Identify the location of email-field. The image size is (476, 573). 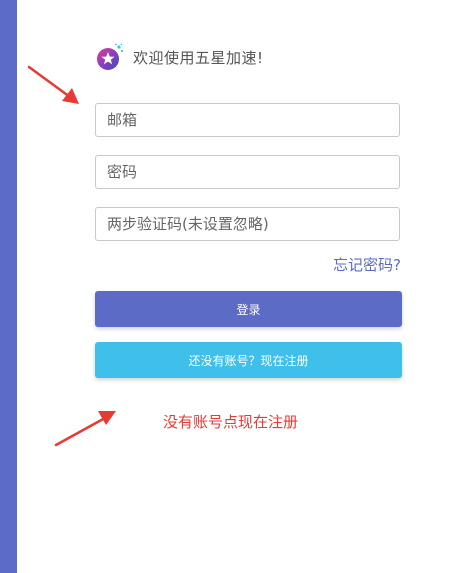
(247, 120).